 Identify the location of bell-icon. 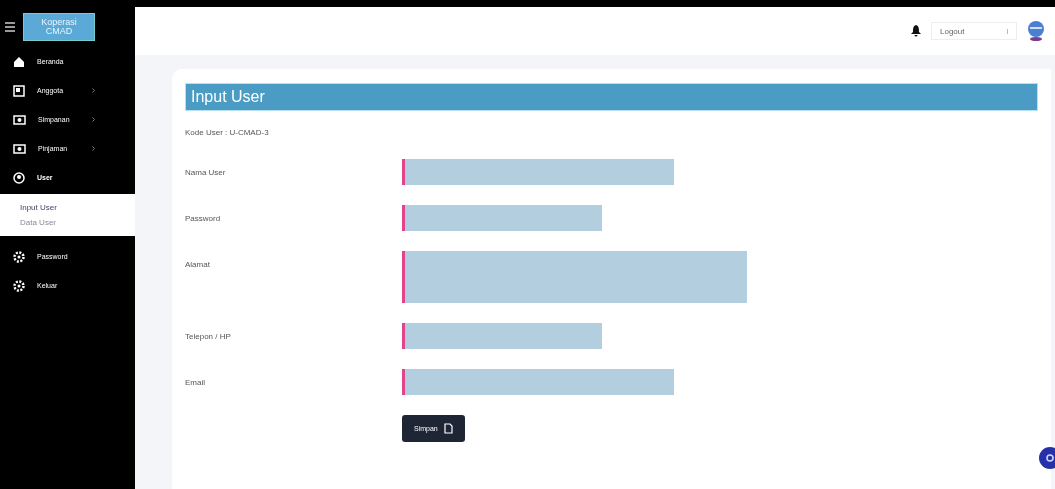
(916, 31).